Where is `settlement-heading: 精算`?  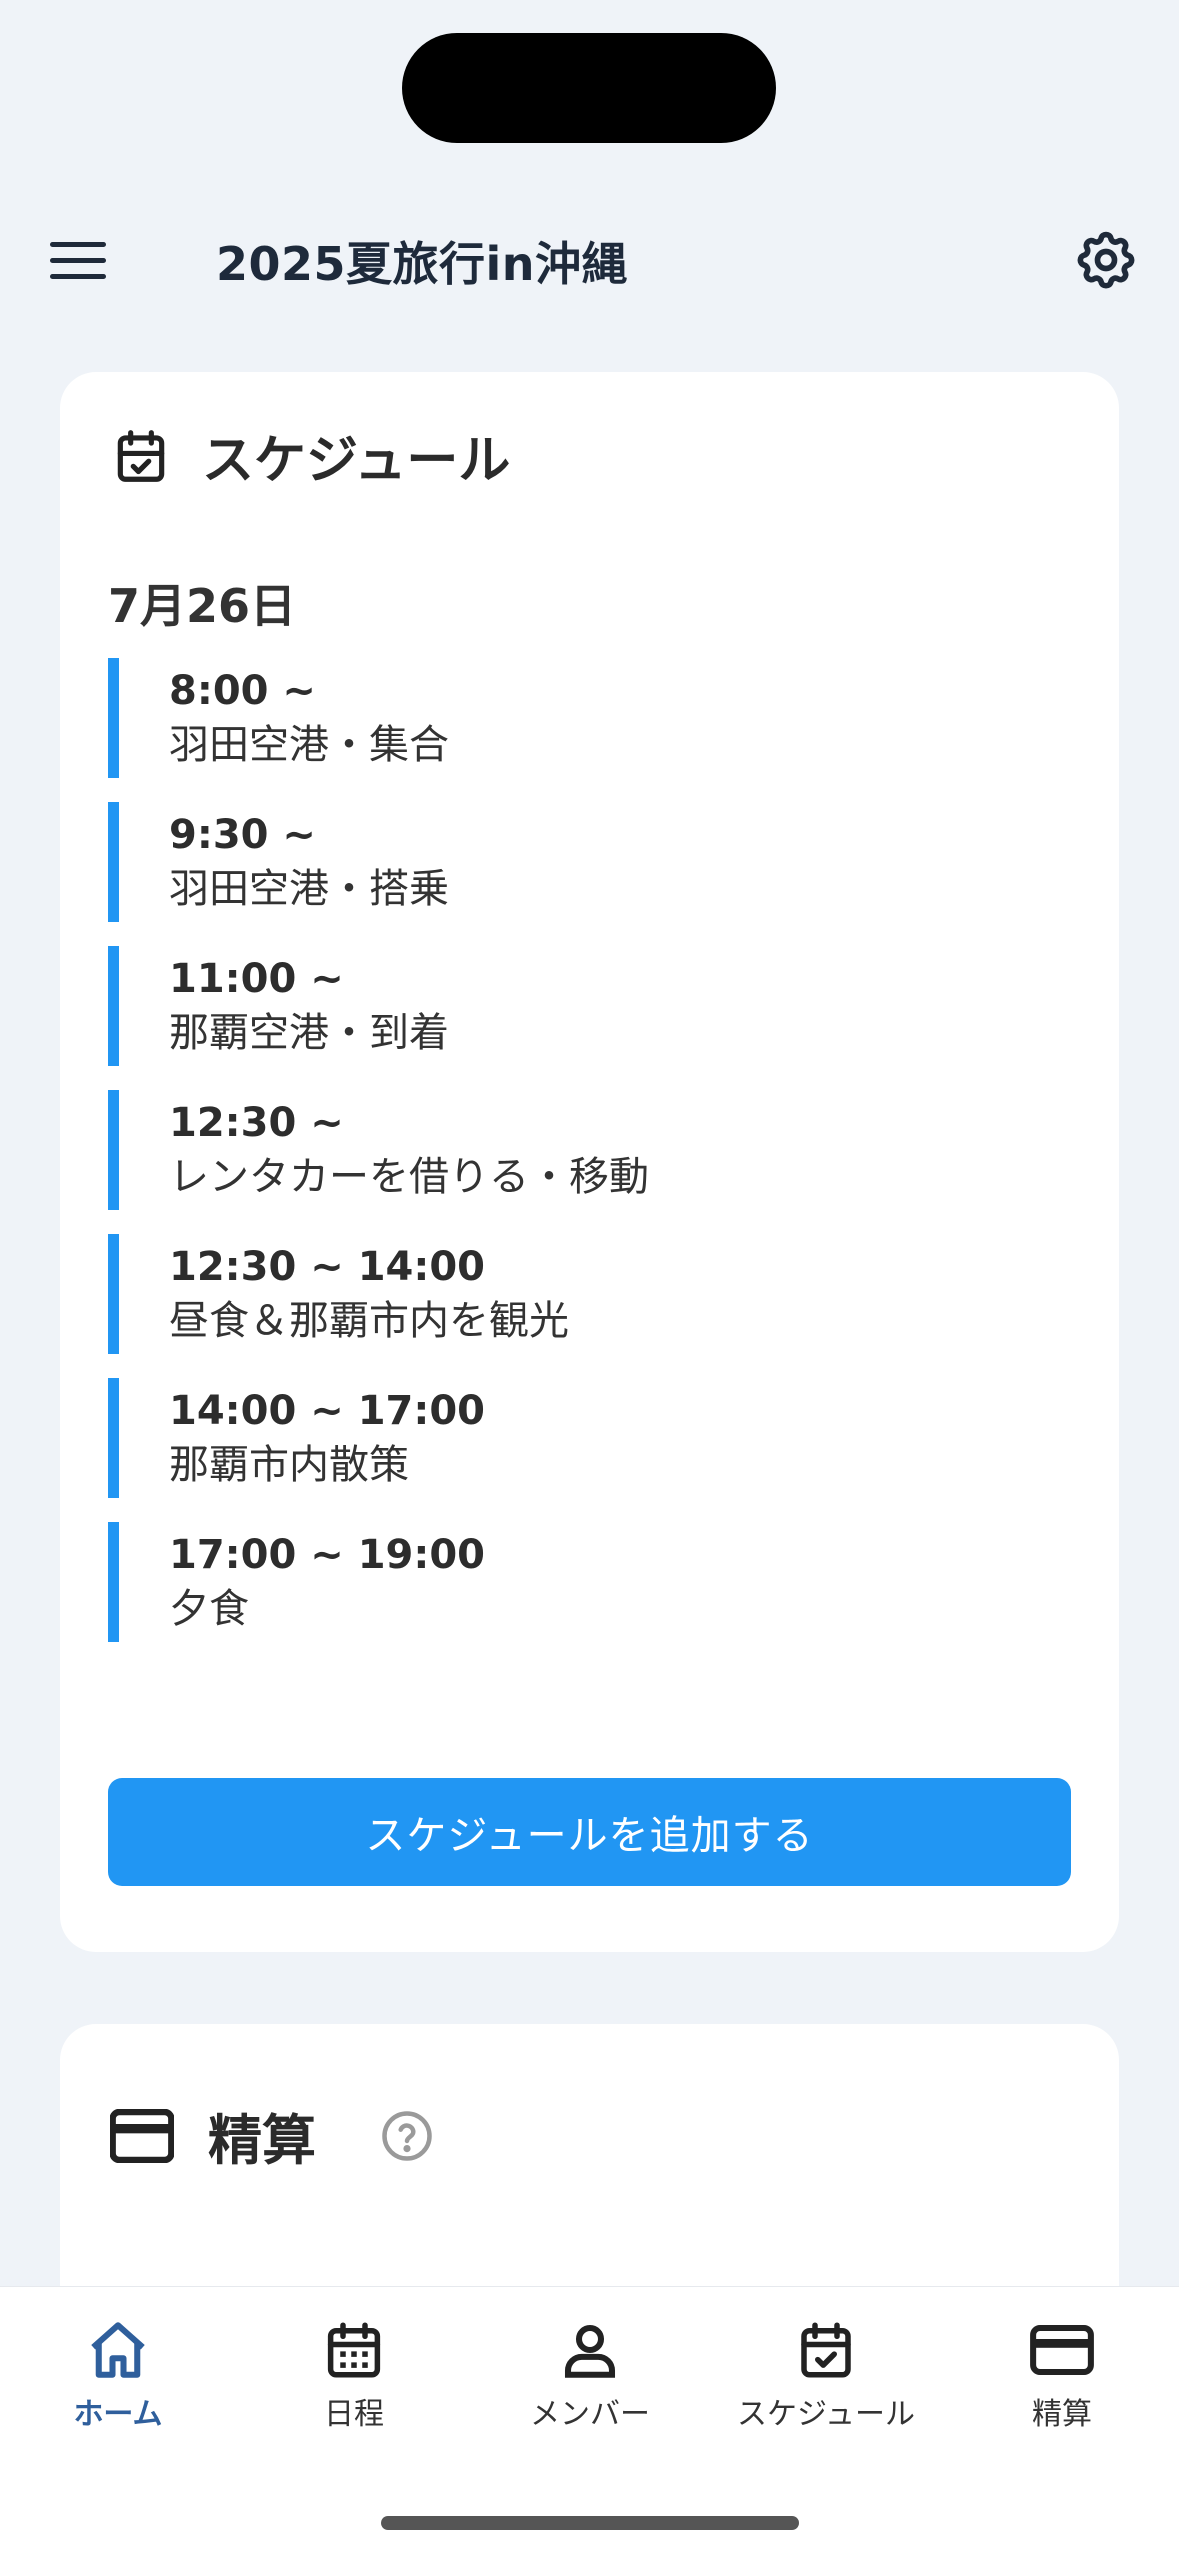 settlement-heading: 精算 is located at coordinates (262, 2140).